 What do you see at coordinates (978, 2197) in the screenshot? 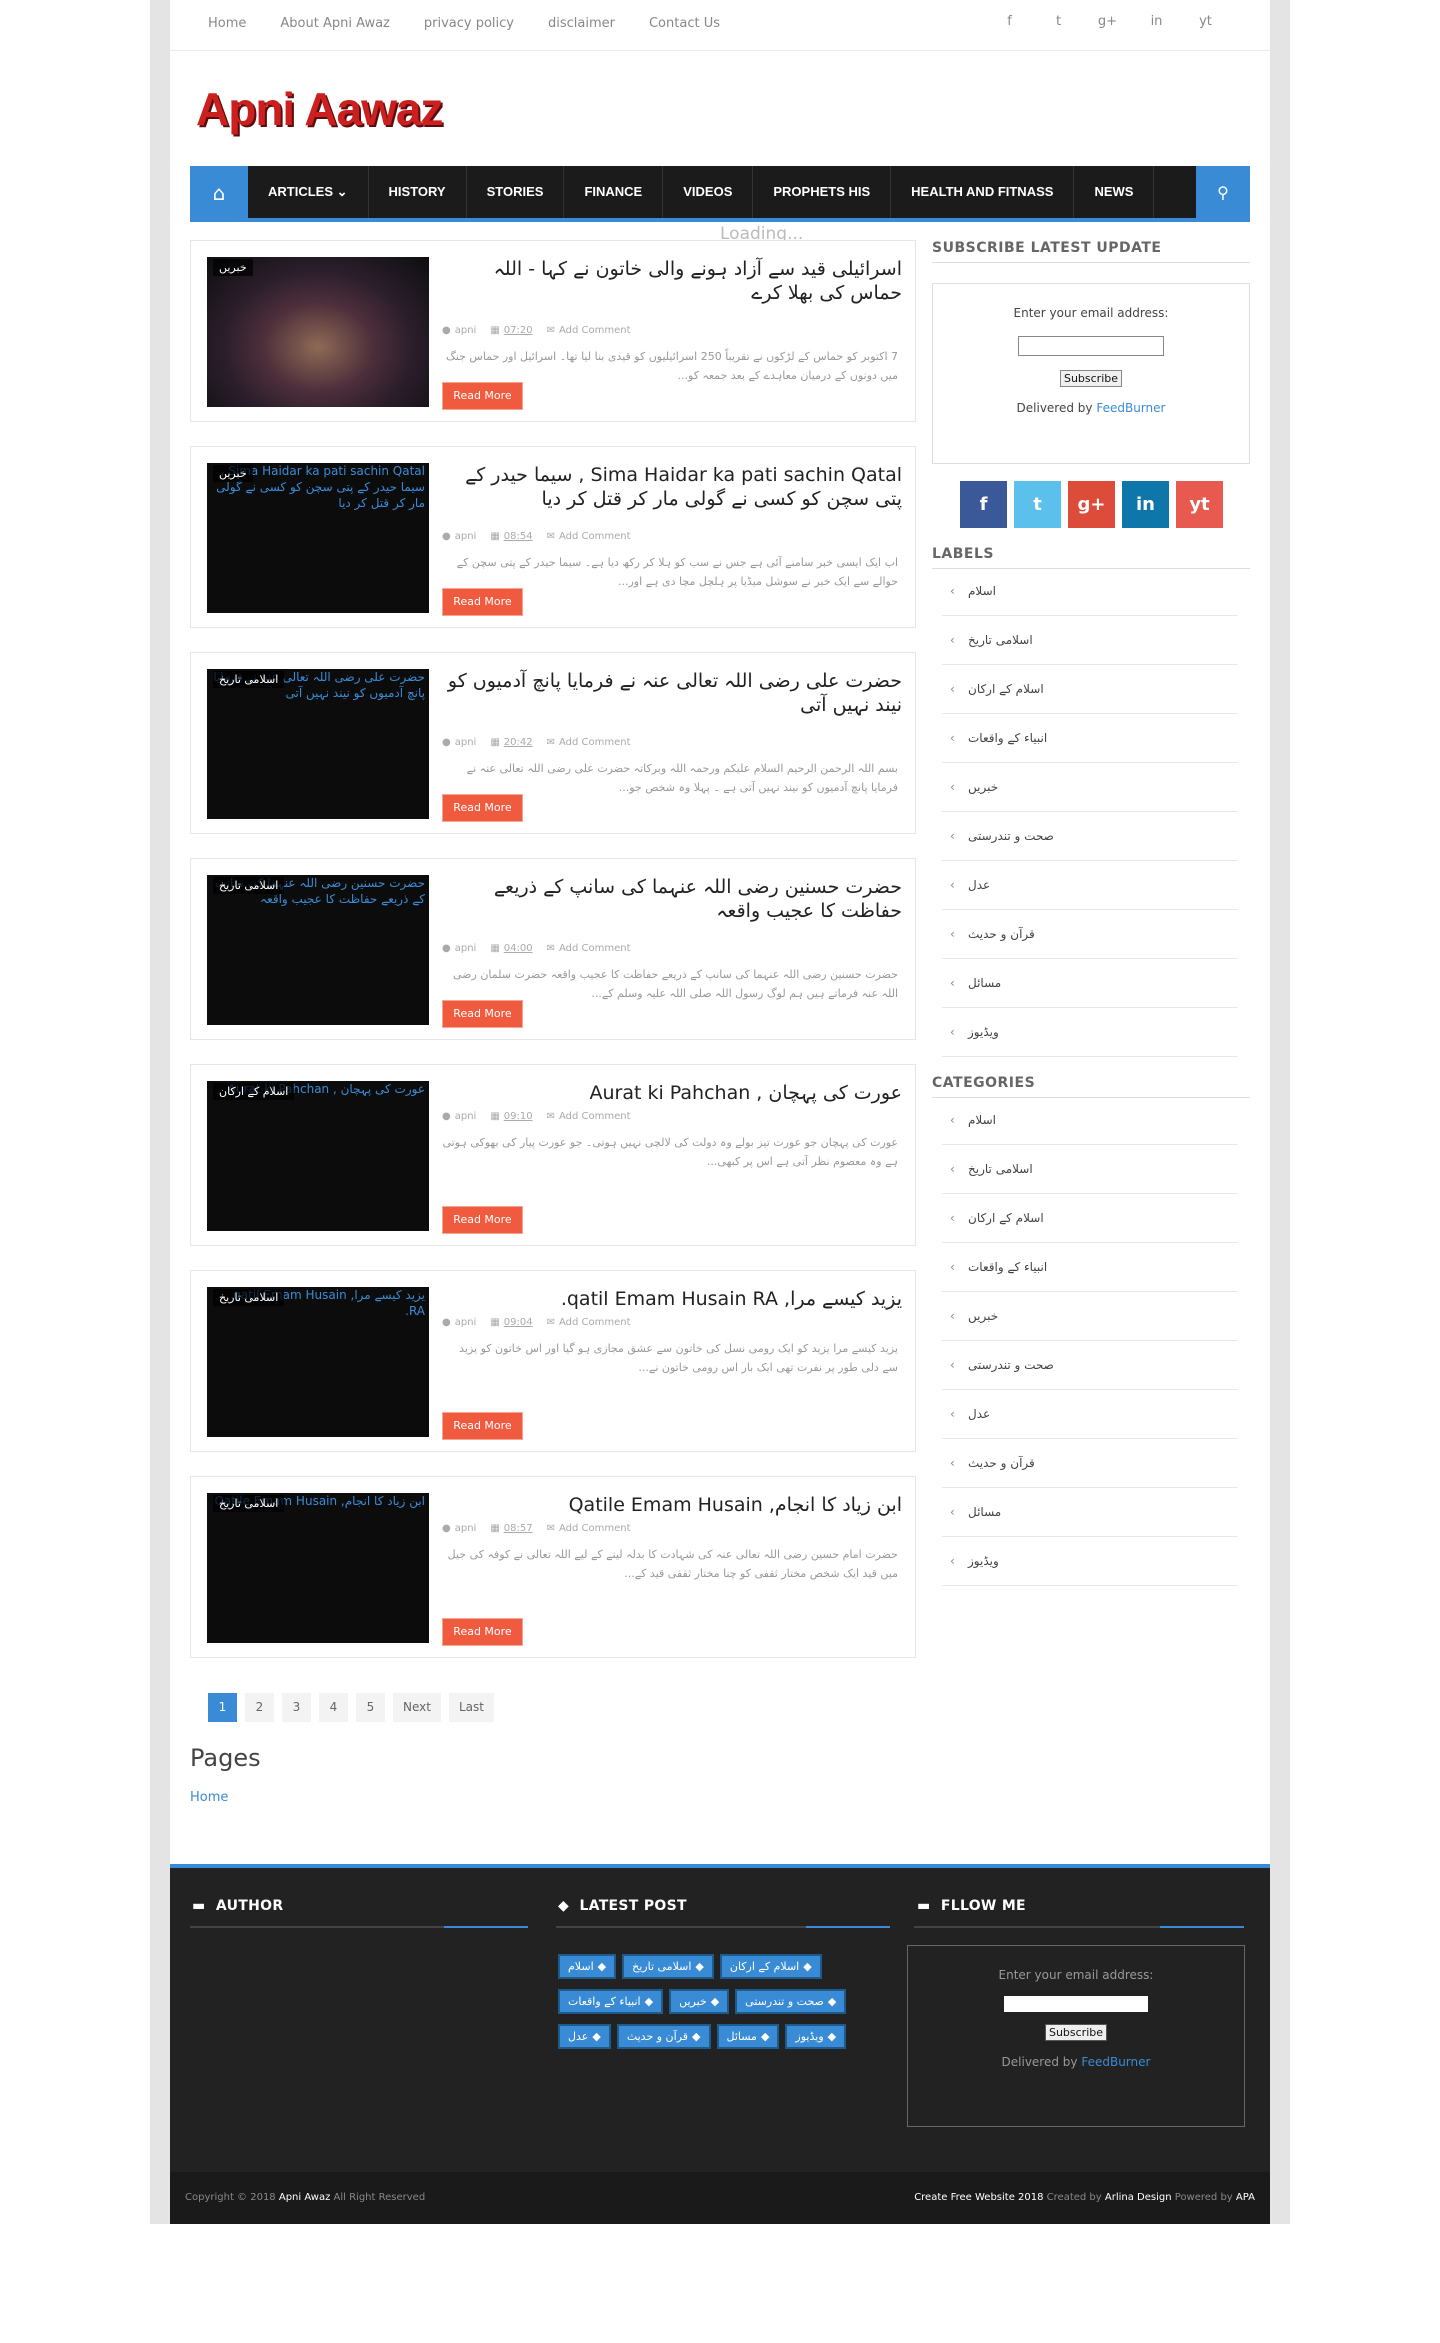
I see `create-link: Create Free Website 2018` at bounding box center [978, 2197].